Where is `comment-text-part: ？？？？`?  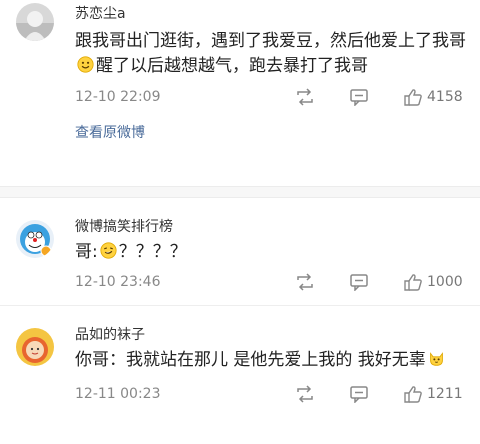 comment-text-part: ？？？？ is located at coordinates (152, 252).